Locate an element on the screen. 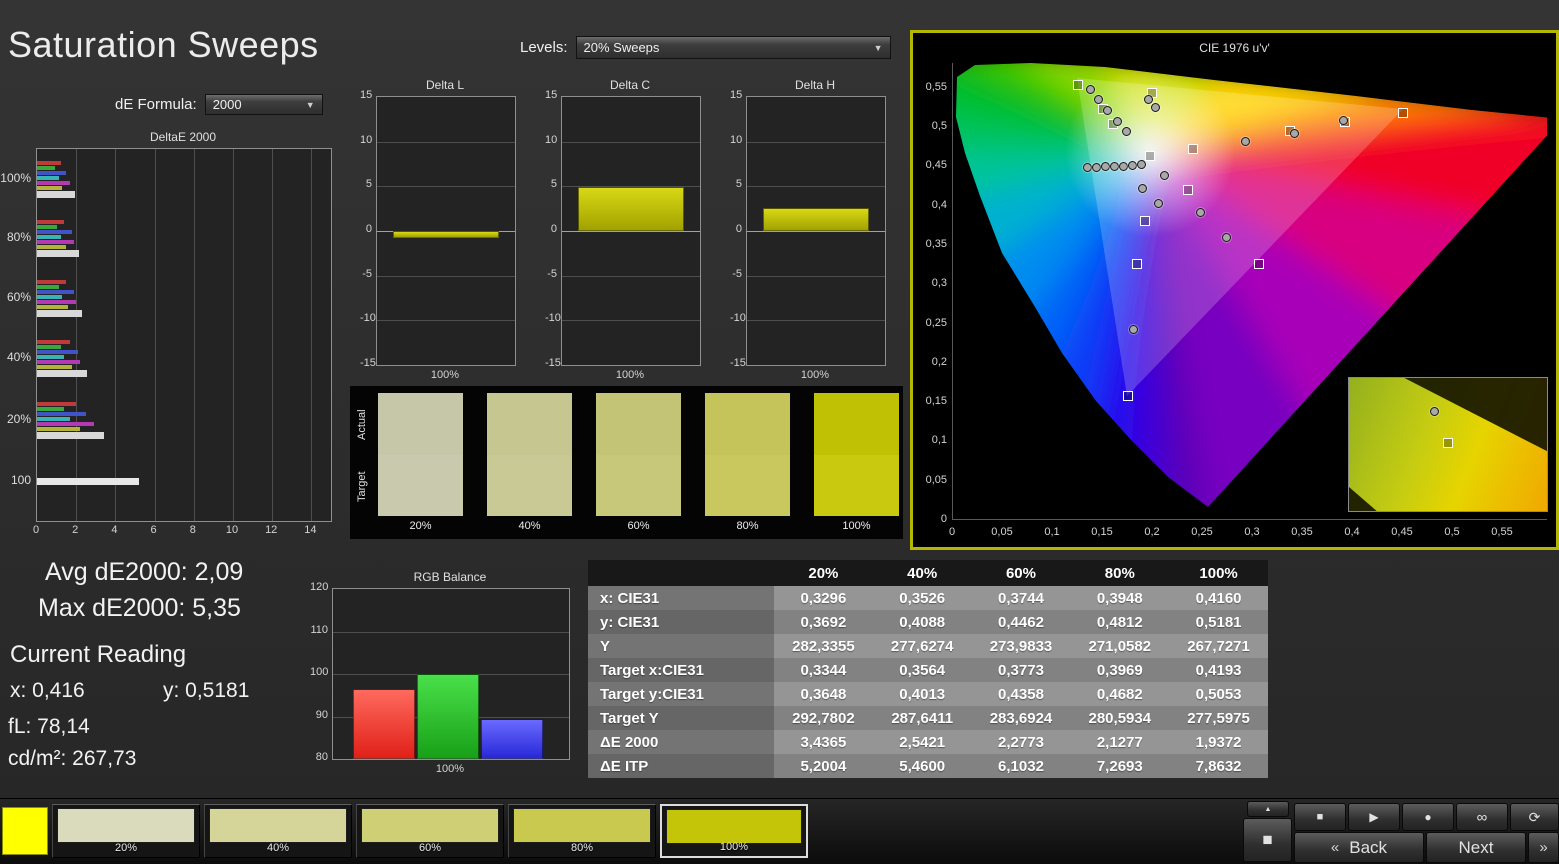  swatch-color is located at coordinates (430, 825).